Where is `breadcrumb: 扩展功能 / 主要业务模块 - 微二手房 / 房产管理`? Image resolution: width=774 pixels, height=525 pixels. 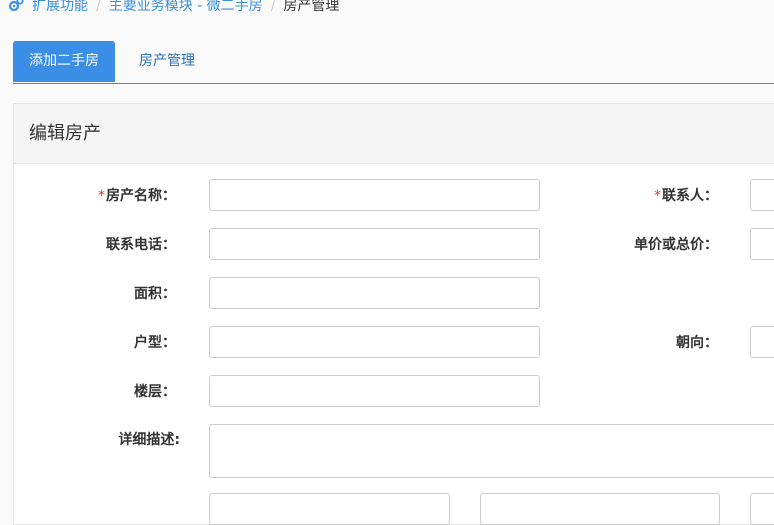 breadcrumb: 扩展功能 / 主要业务模块 - 微二手房 / 房产管理 is located at coordinates (173, 8).